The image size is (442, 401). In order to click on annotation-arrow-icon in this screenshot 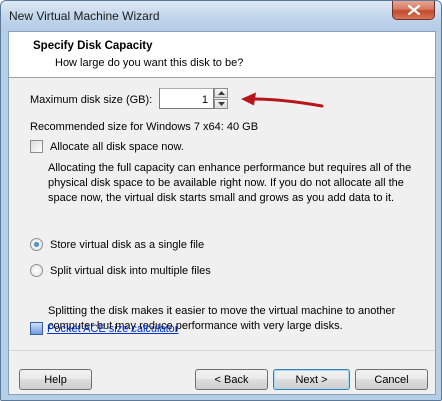, I will do `click(282, 100)`.